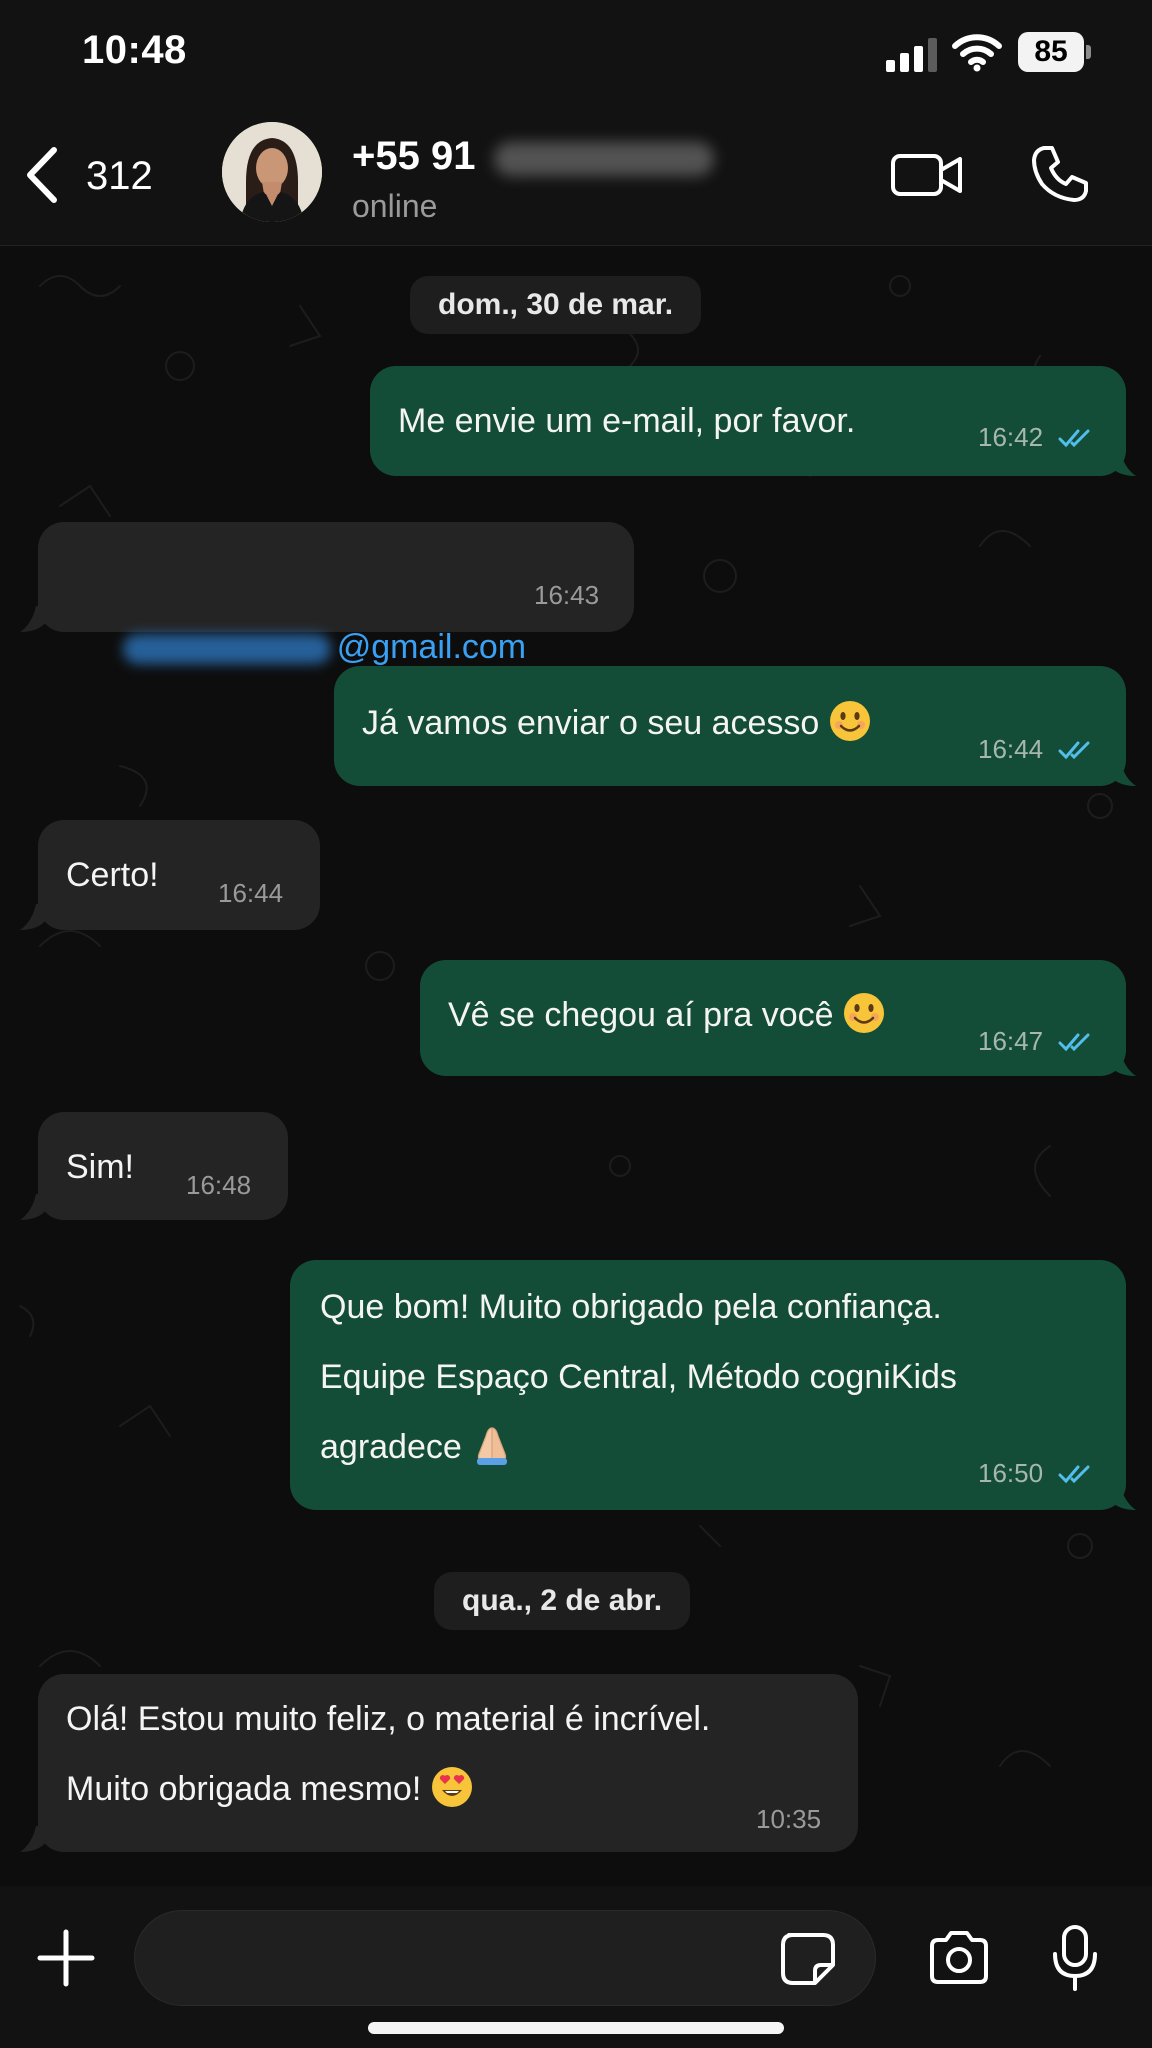  Describe the element at coordinates (1011, 437) in the screenshot. I see `message-time: 16:42` at that location.